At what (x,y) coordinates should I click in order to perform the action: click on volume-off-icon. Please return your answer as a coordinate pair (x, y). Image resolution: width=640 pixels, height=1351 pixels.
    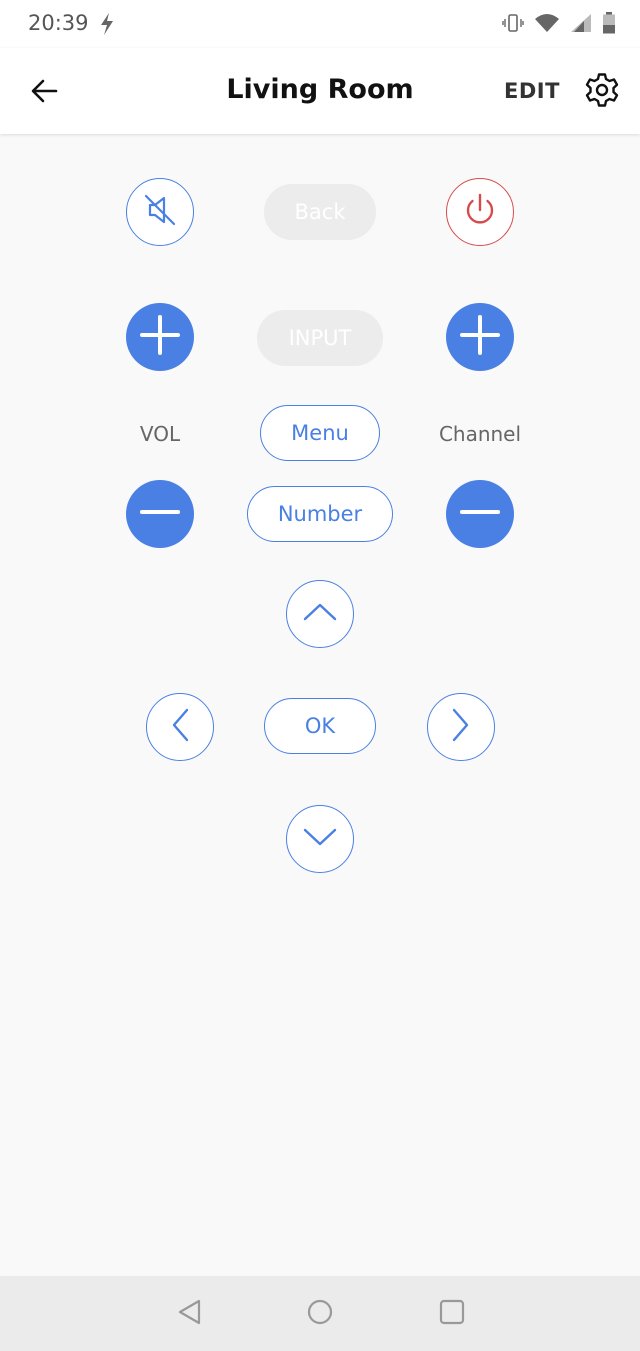
    Looking at the image, I should click on (160, 212).